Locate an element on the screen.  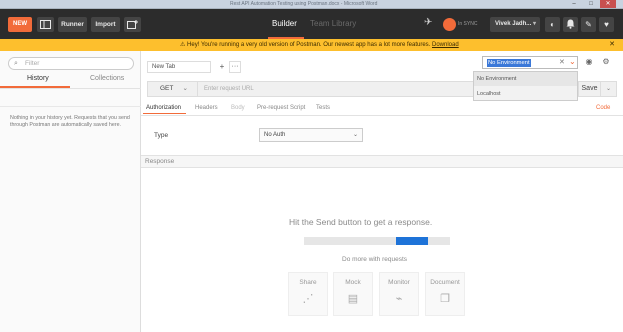
search-icon: ⌕ is located at coordinates (16, 63).